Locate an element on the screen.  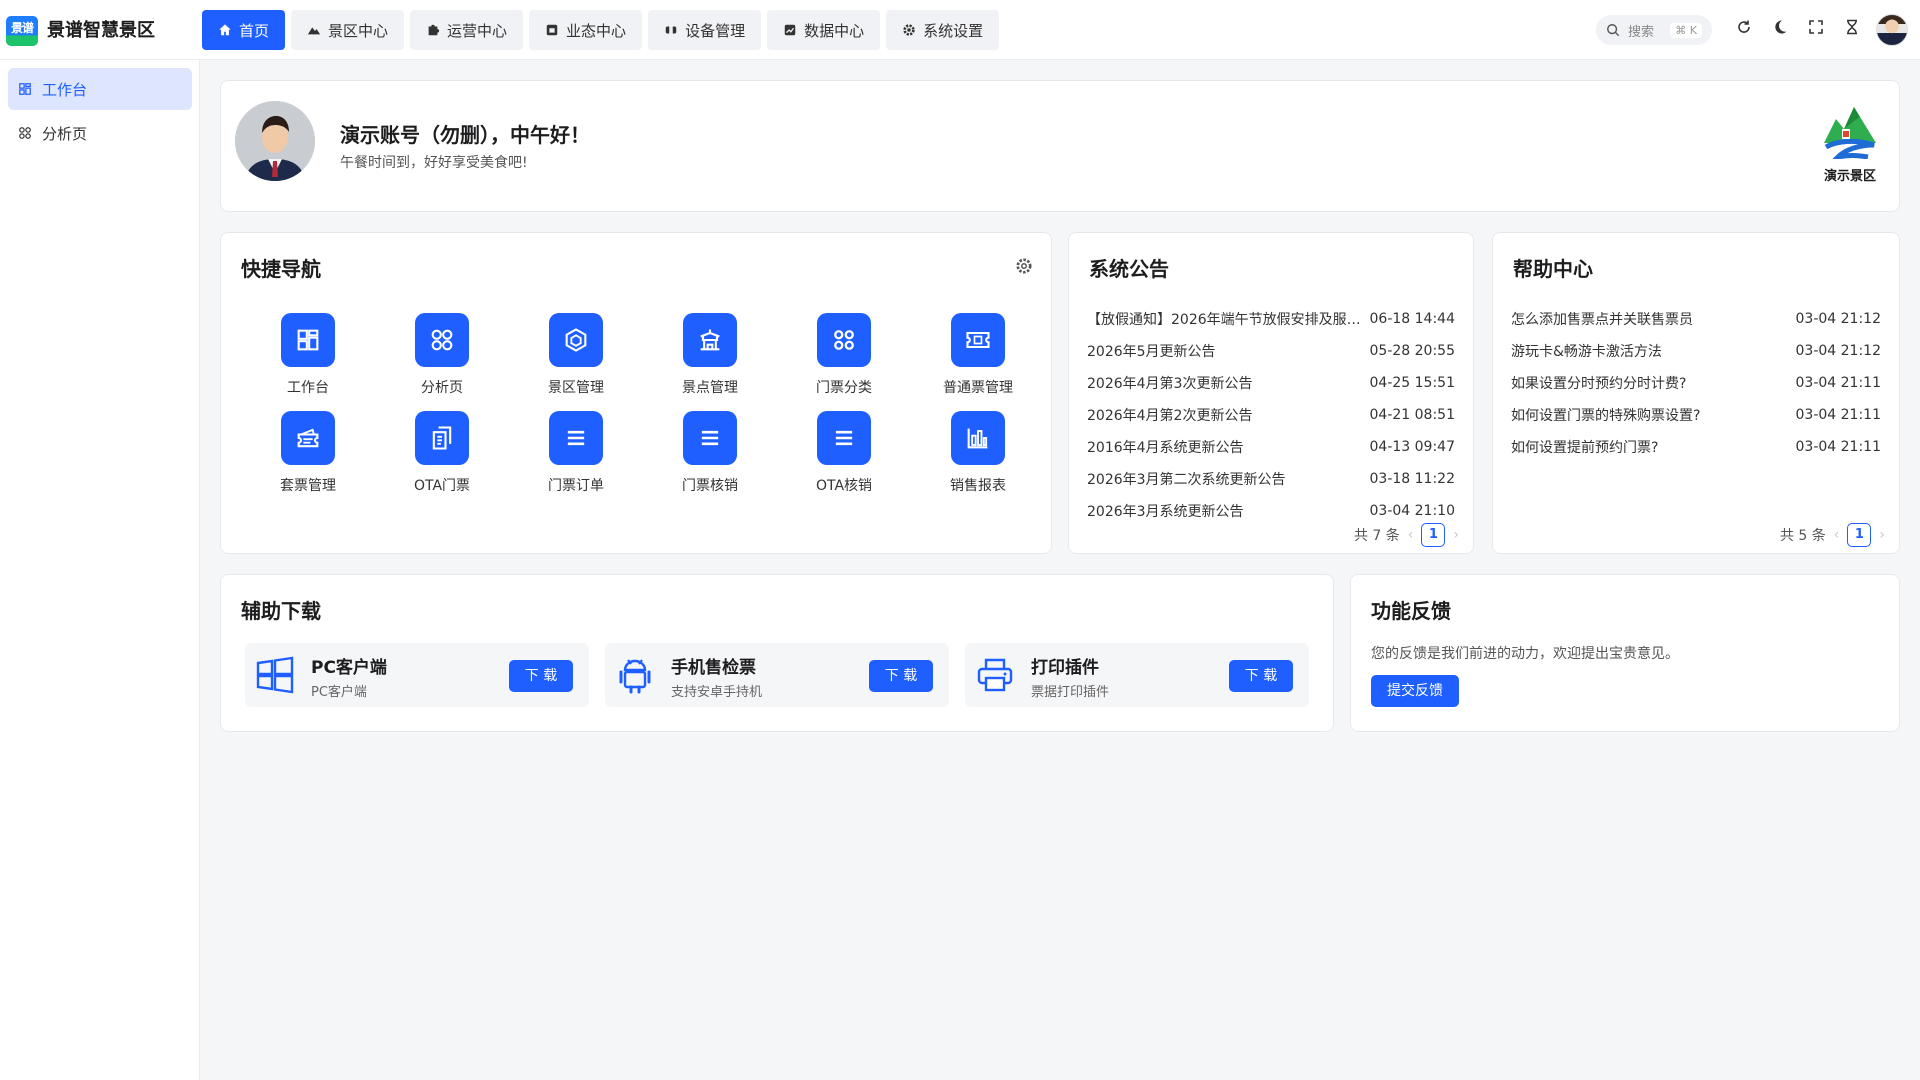
temple-icon is located at coordinates (710, 340).